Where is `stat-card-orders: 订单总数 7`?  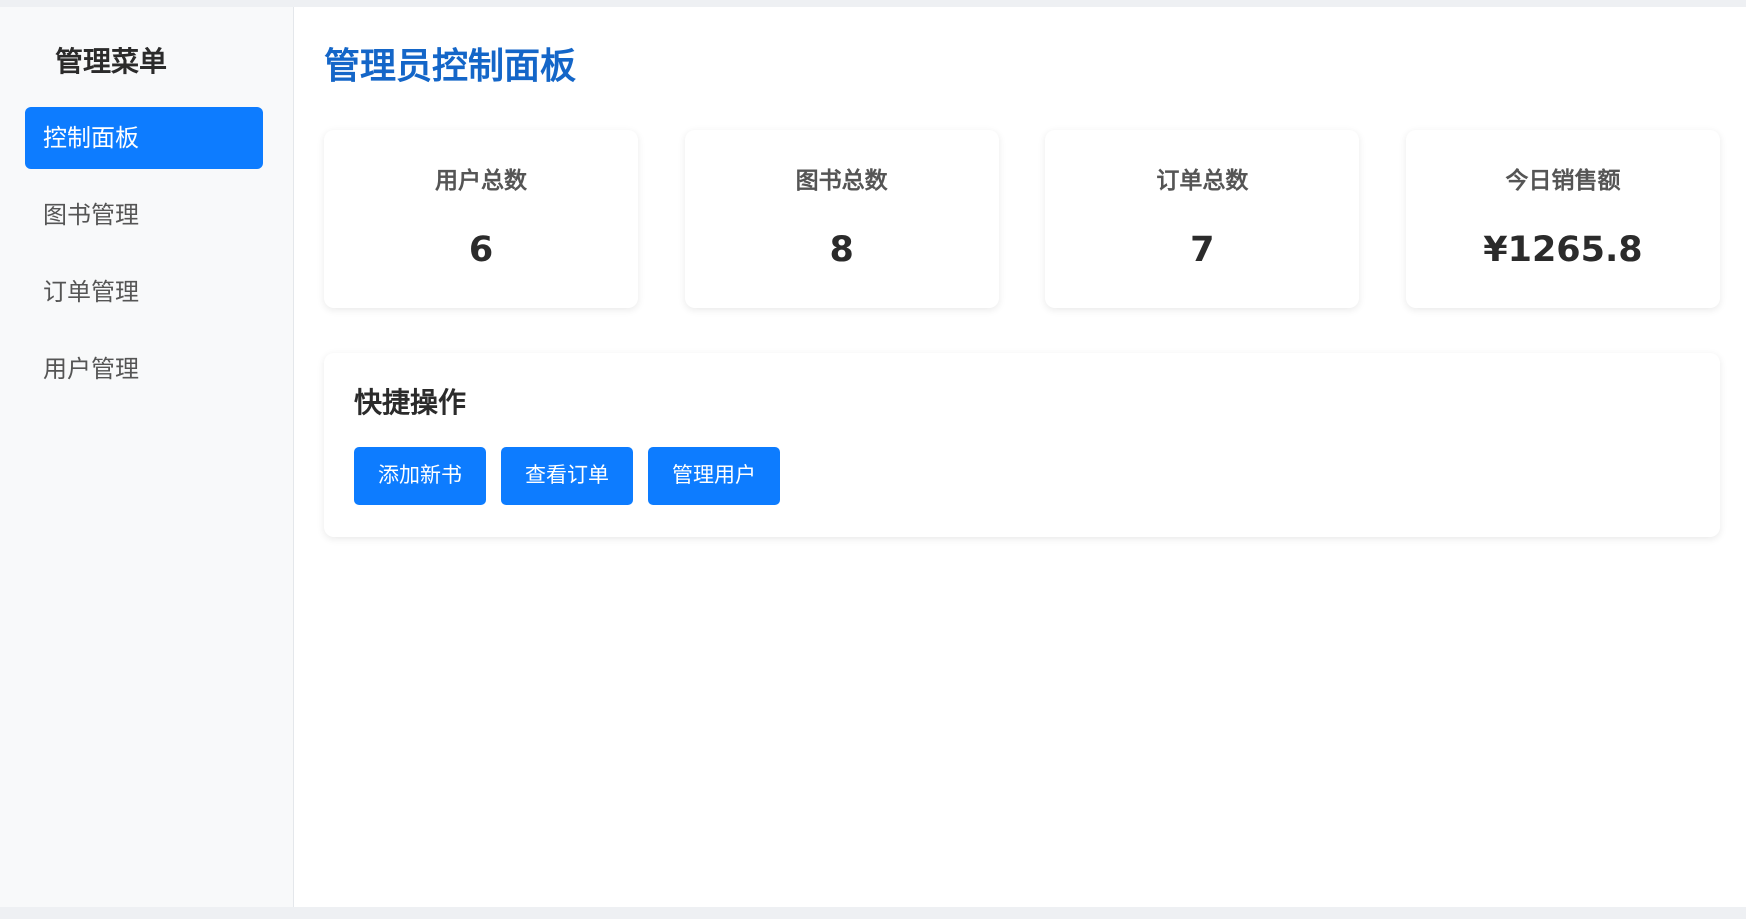 stat-card-orders: 订单总数 7 is located at coordinates (1202, 219).